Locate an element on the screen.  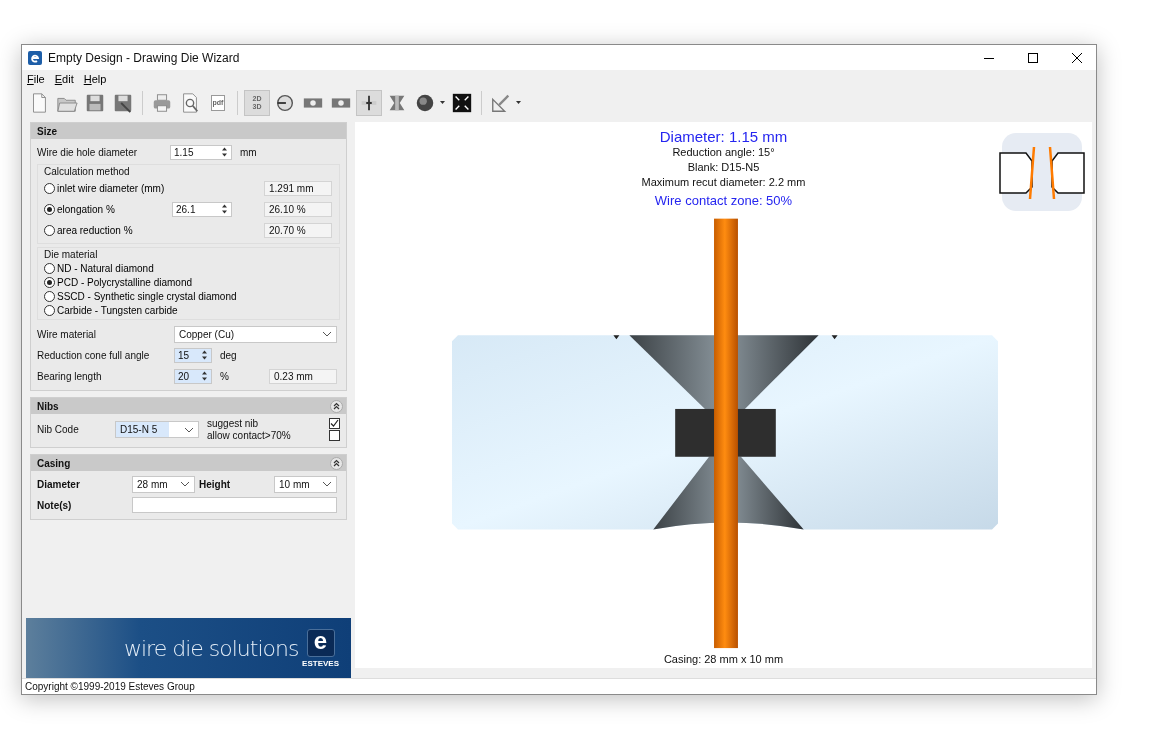
fit-view-icon is located at coordinates (462, 102).